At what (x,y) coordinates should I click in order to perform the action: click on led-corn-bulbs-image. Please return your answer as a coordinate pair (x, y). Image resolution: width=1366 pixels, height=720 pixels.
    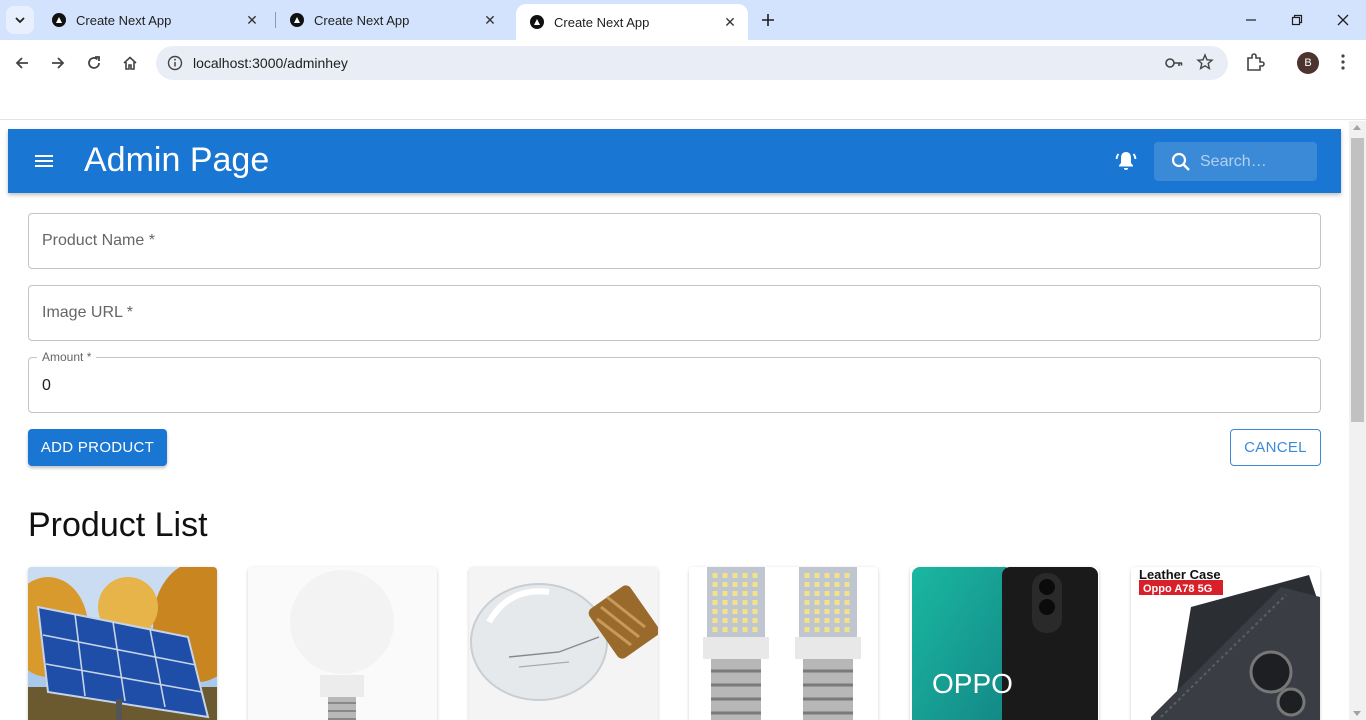
    Looking at the image, I should click on (783, 643).